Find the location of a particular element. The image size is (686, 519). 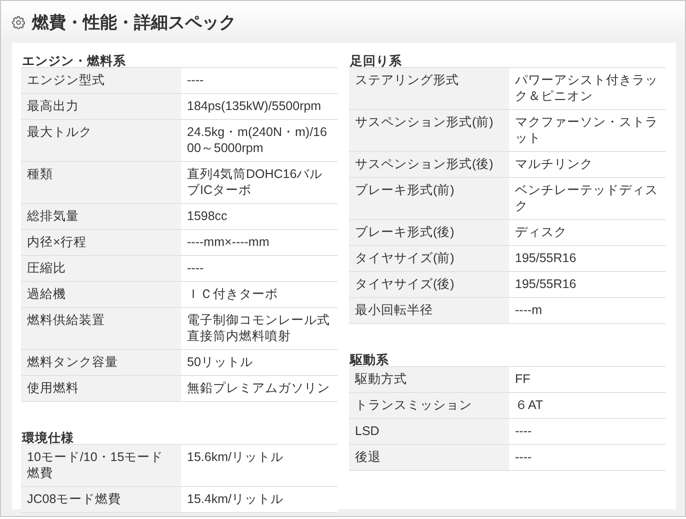

spec-label: 圧縮比 is located at coordinates (101, 269).